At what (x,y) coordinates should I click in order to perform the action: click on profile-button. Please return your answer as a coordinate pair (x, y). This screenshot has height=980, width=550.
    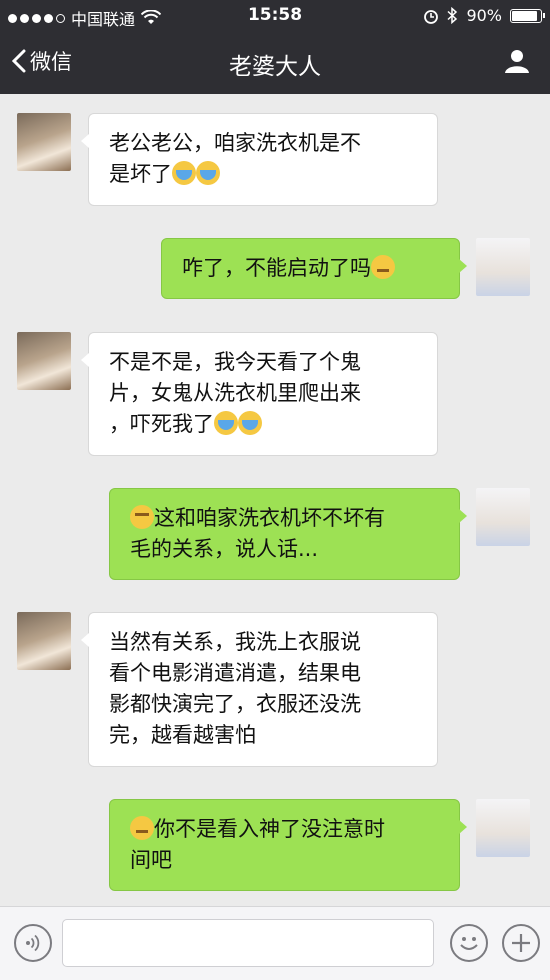
    Looking at the image, I should click on (517, 63).